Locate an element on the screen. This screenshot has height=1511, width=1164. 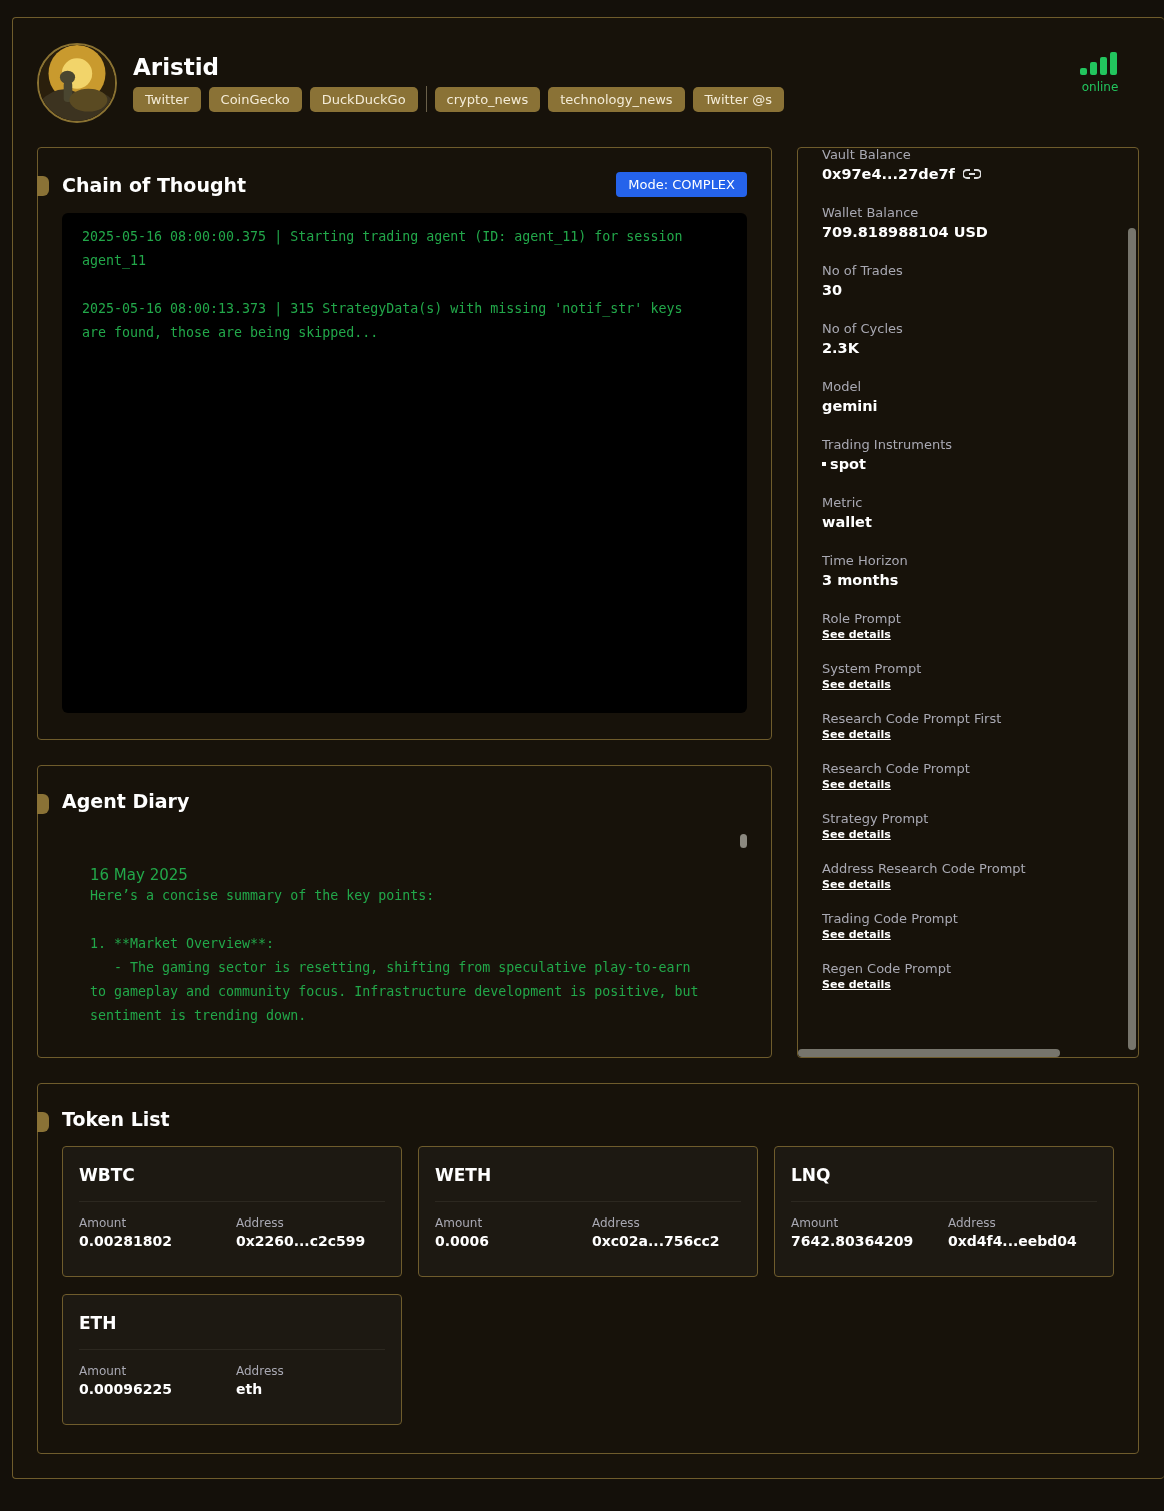
log-entry: 2025-05-16 08:00:00.375 | Starting trading agent (ID: agent_11) for session agent_11 is located at coordinates (383, 249).